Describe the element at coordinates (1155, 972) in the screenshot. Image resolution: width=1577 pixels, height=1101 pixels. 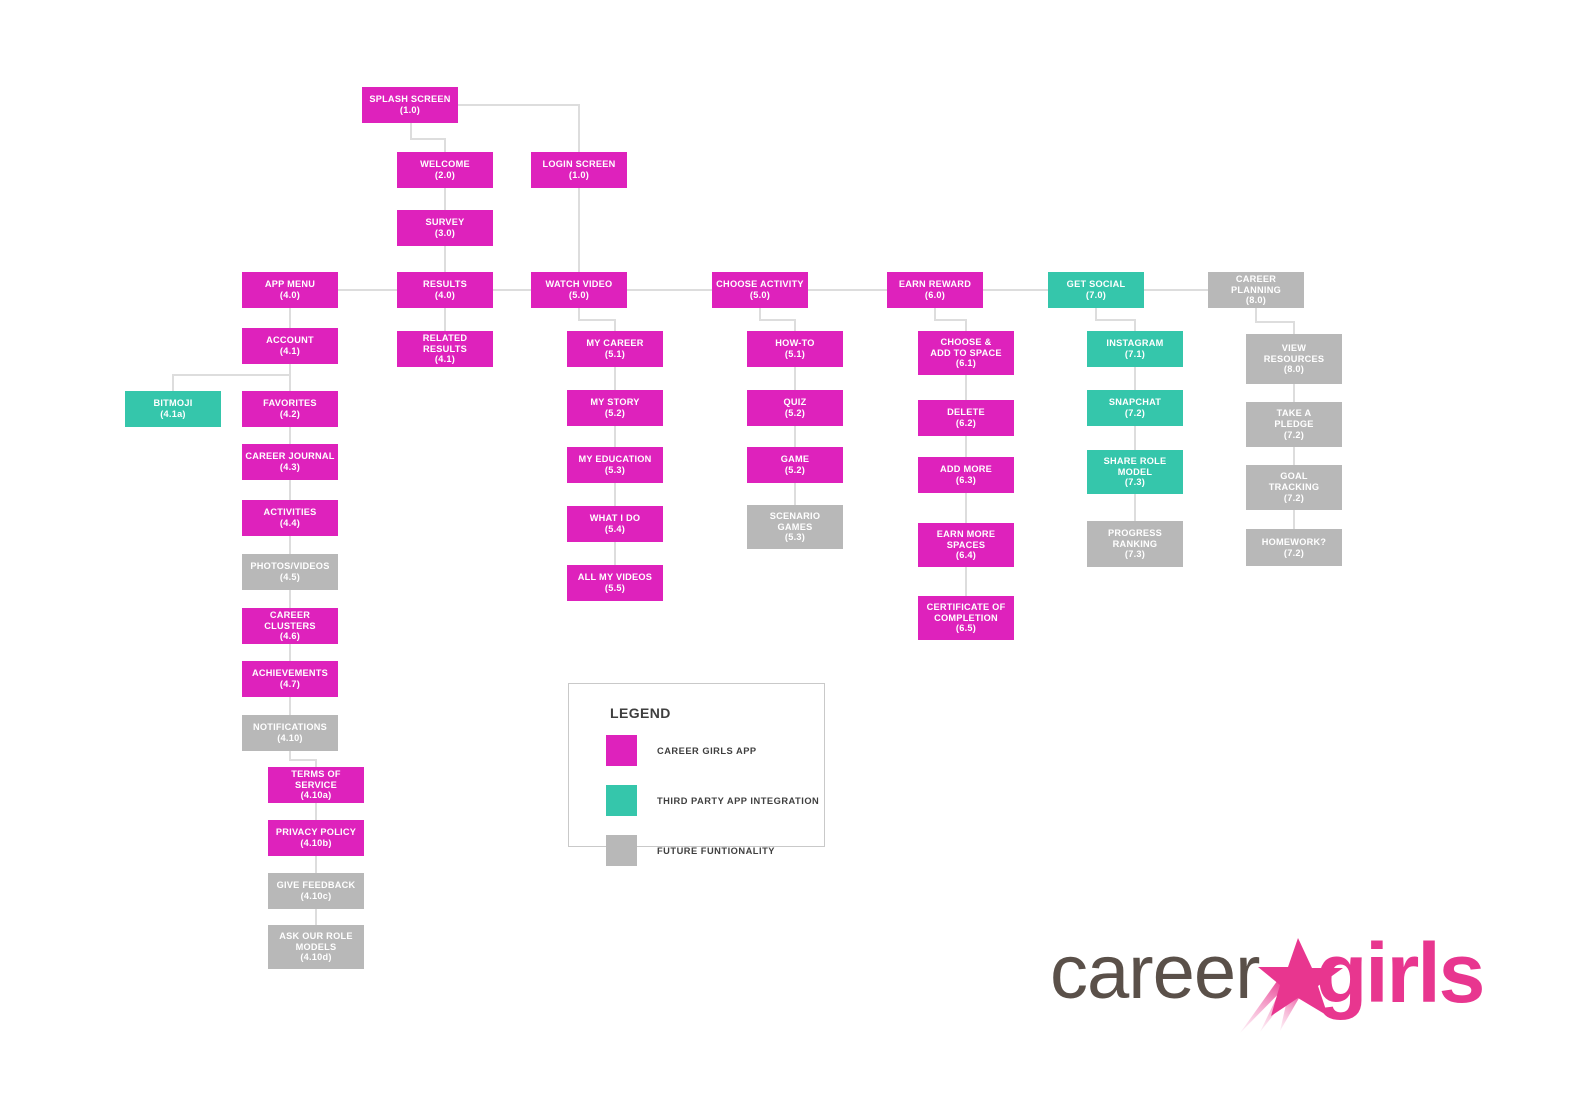
I see `logo-word-career: career` at that location.